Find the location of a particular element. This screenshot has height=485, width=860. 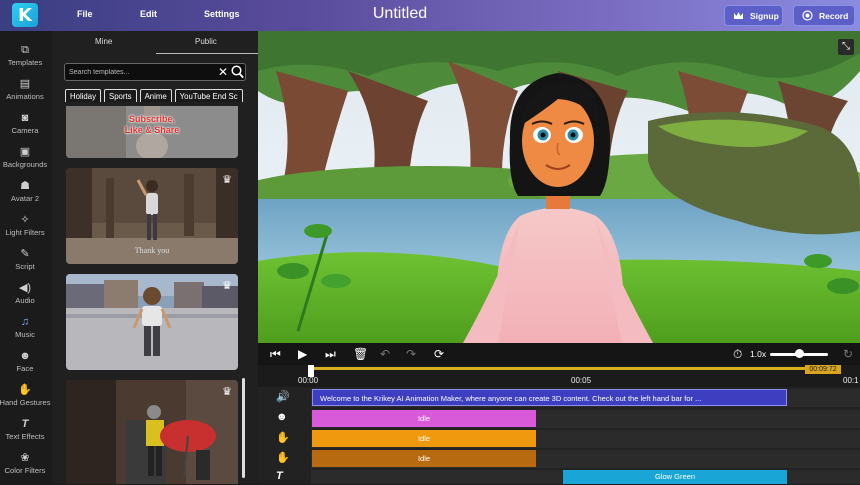

rail-item-music: ♫ Music is located at coordinates (25, 332).